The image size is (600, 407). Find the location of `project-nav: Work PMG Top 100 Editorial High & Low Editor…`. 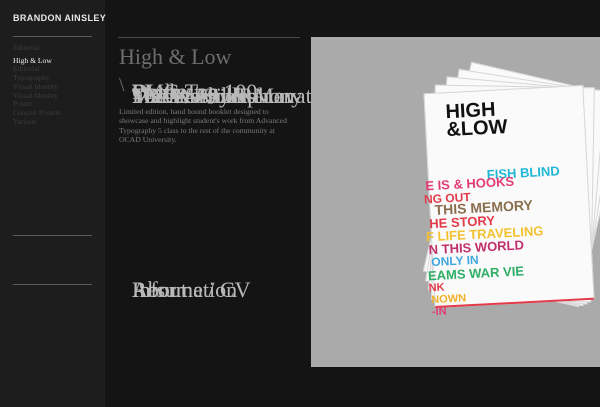

project-nav: Work PMG Top 100 Editorial High & Low Editor… is located at coordinates (180, 84).